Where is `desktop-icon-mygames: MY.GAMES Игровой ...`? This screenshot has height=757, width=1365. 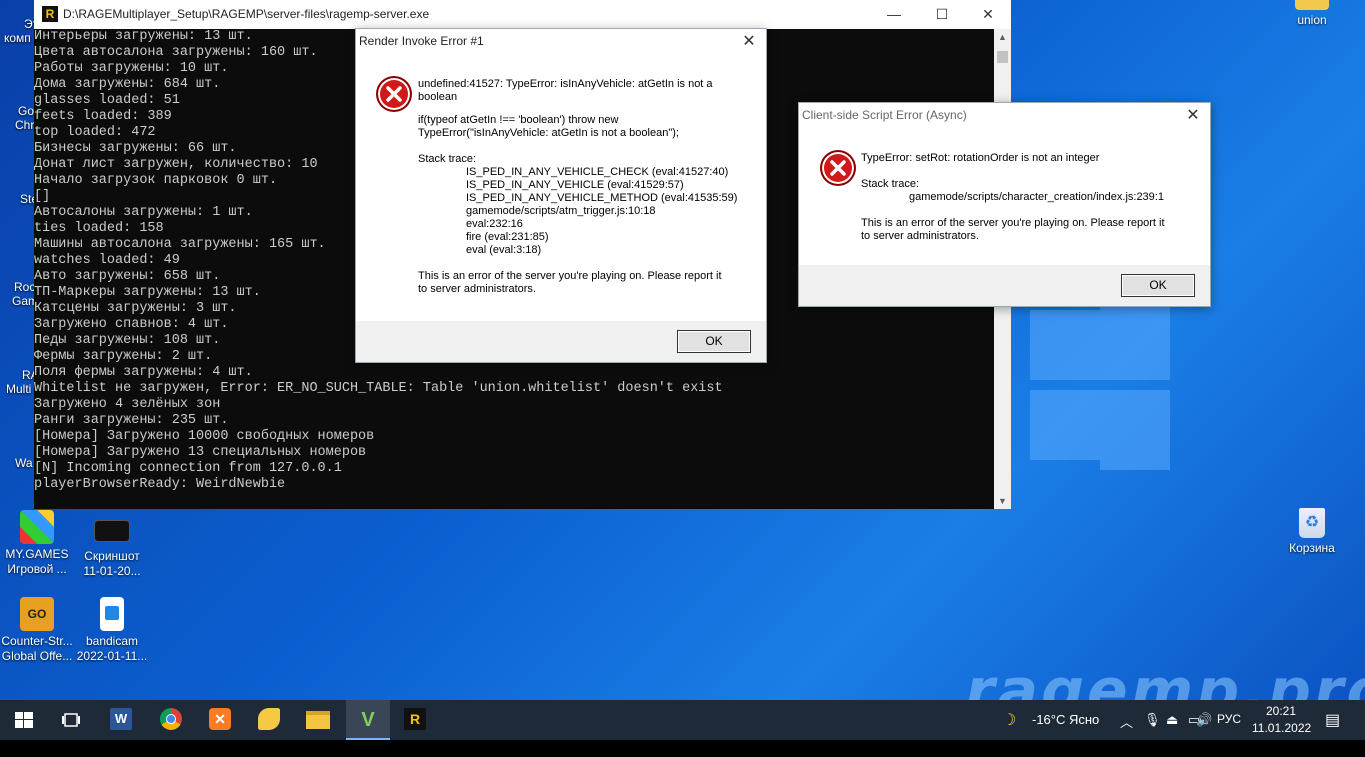 desktop-icon-mygames: MY.GAMES Игровой ... is located at coordinates (37, 543).